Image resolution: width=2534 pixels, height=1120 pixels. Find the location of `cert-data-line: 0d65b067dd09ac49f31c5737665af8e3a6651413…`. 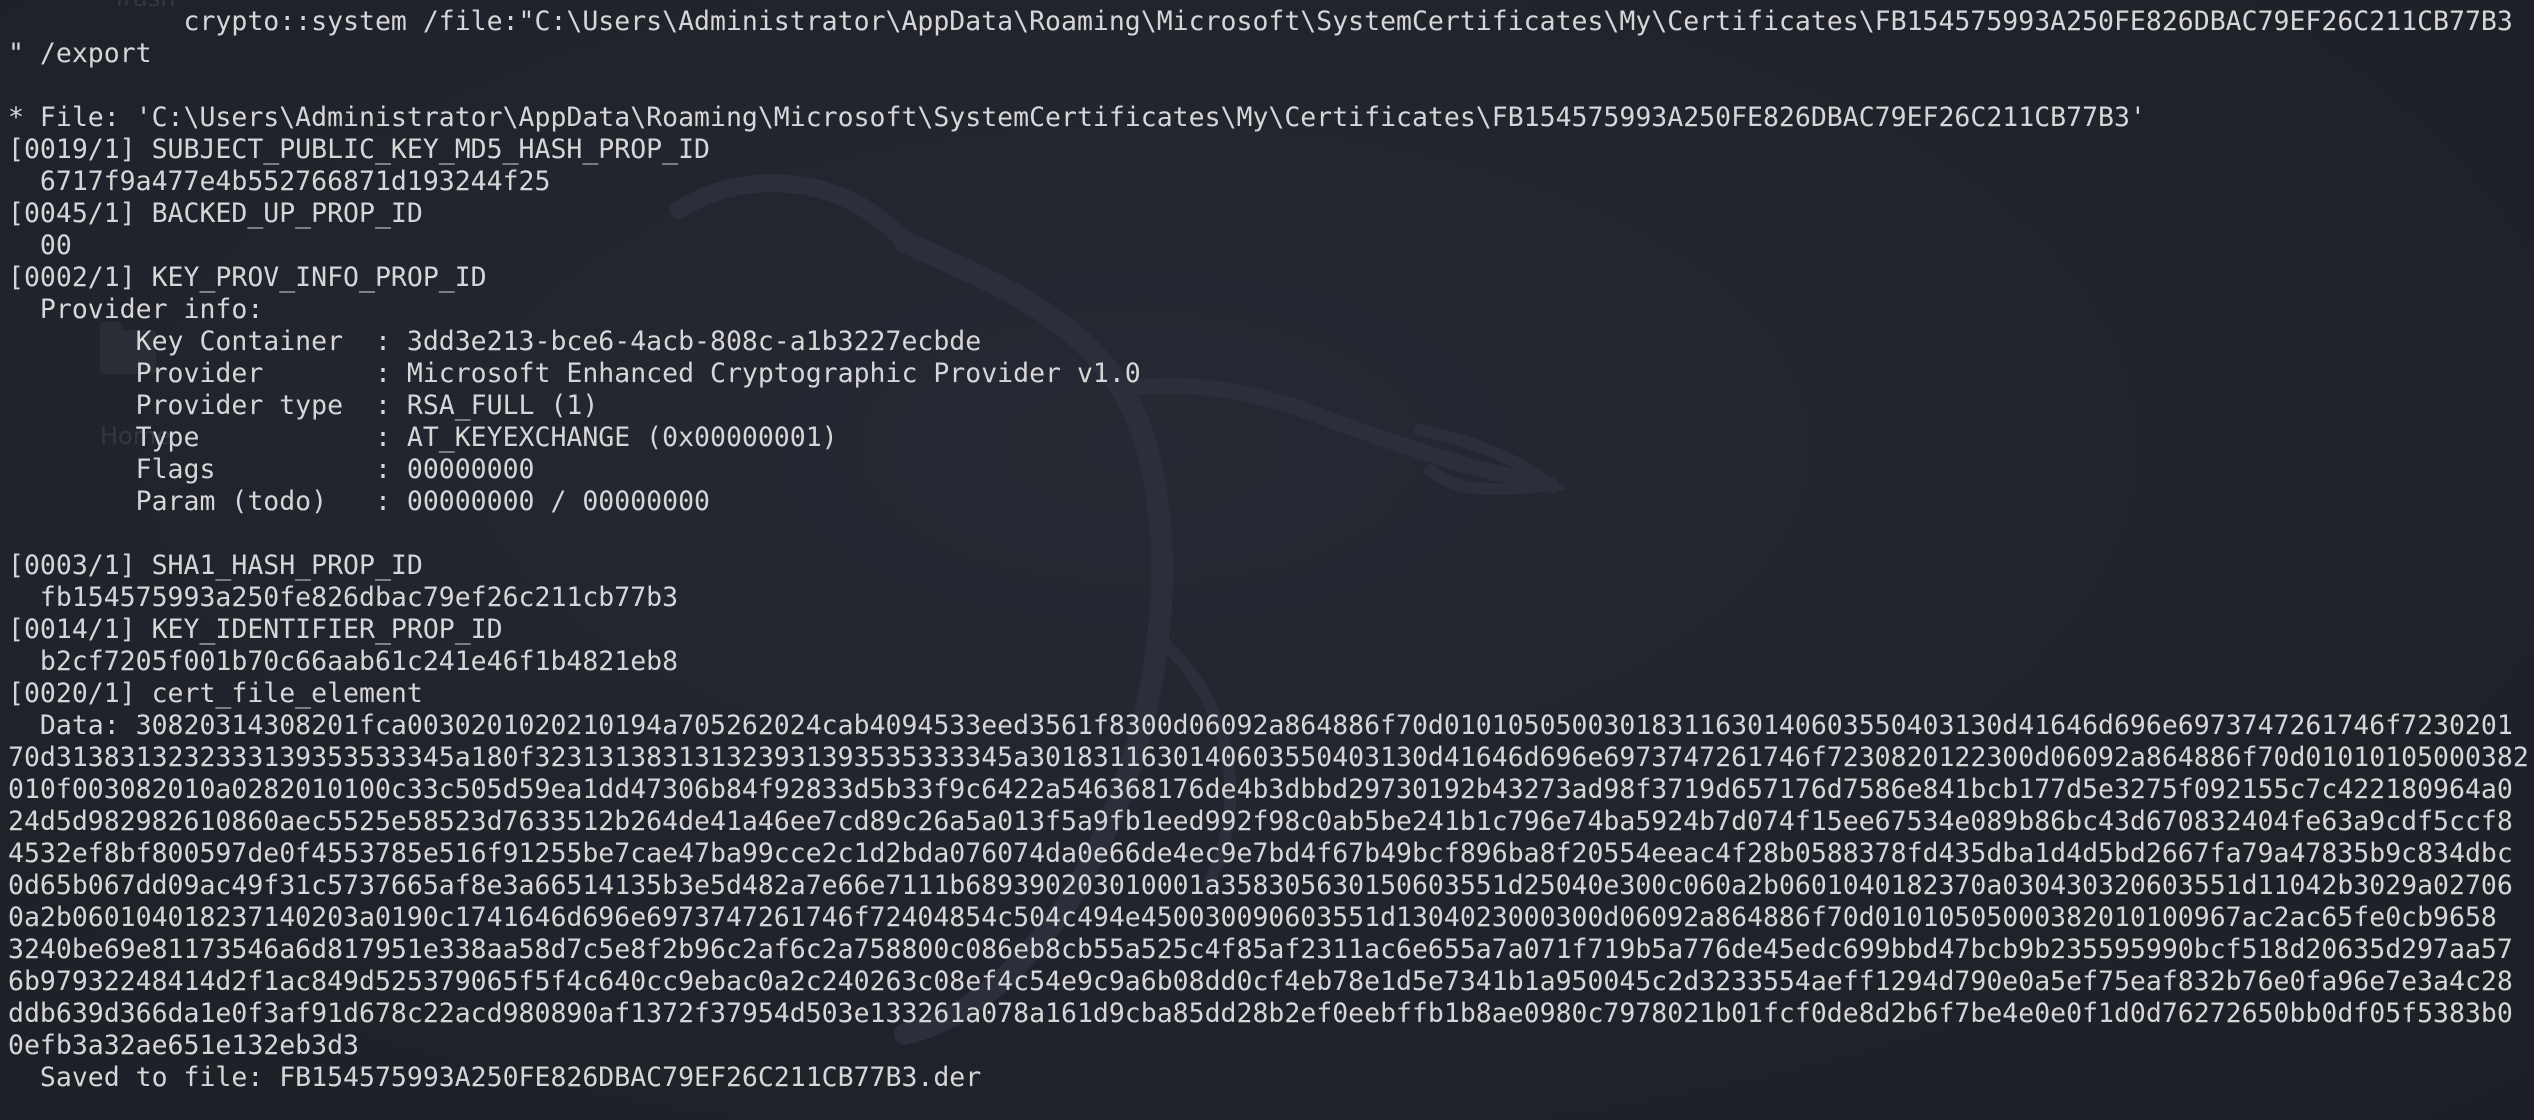

cert-data-line: 0d65b067dd09ac49f31c5737665af8e3a6651413… is located at coordinates (1260, 885).